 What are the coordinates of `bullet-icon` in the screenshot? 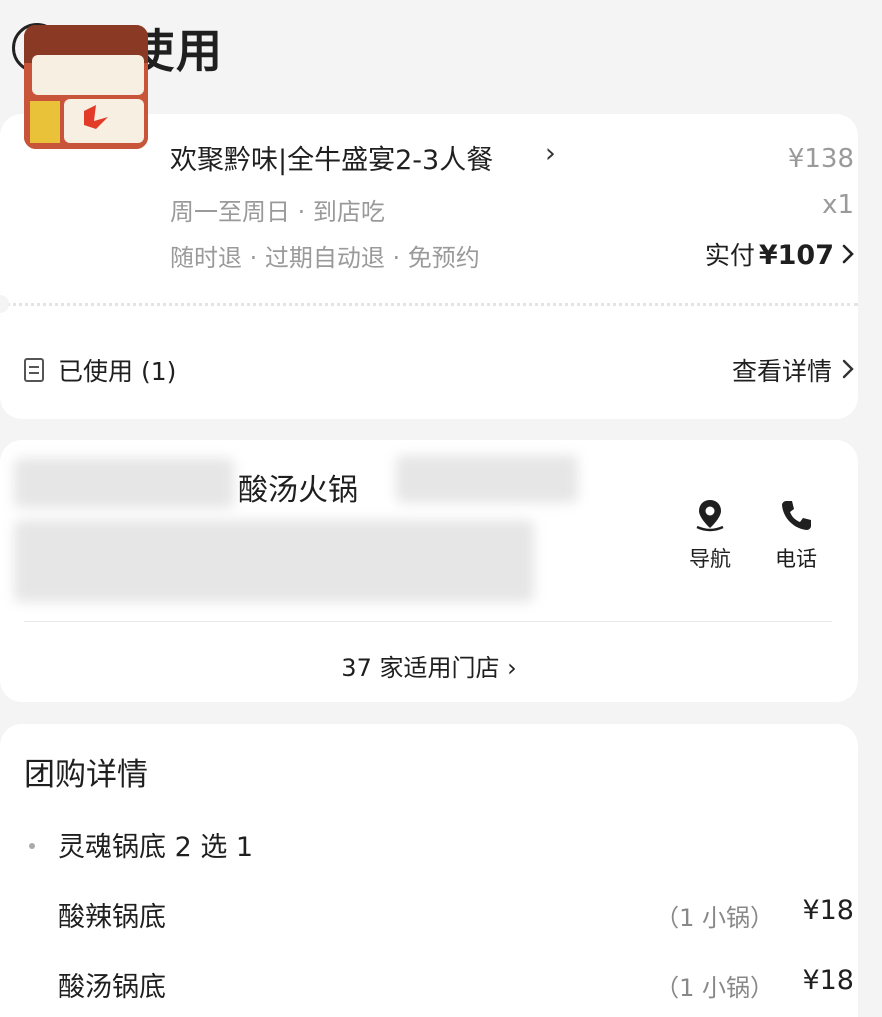 It's located at (32, 846).